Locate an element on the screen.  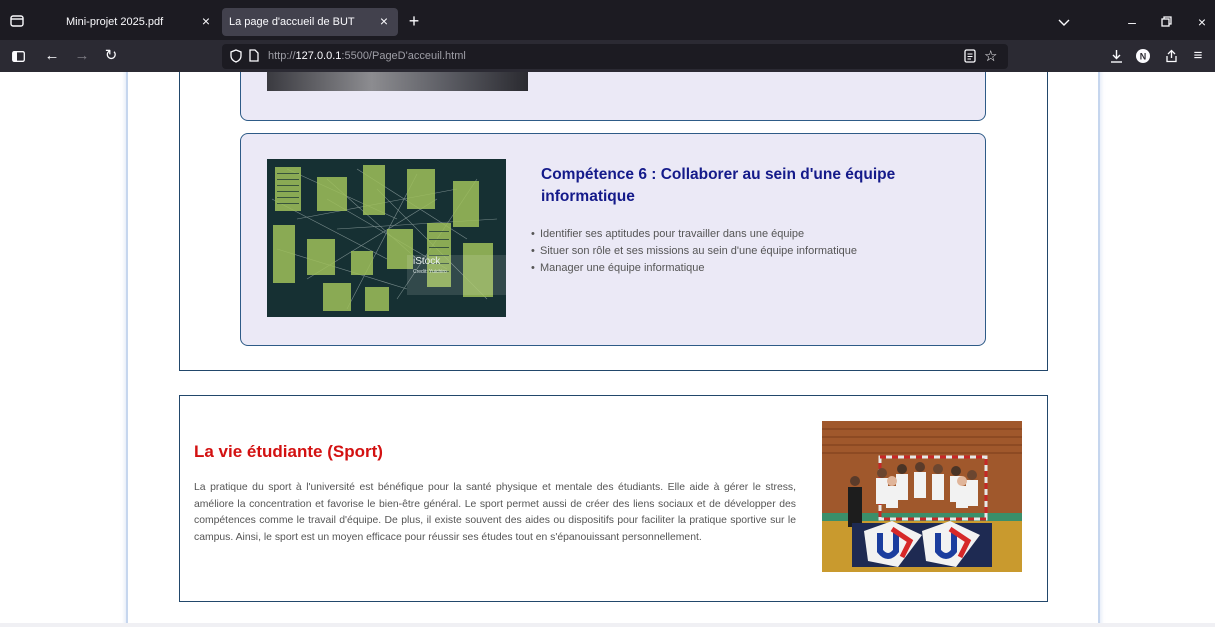
restore-icon is located at coordinates (1166, 22).